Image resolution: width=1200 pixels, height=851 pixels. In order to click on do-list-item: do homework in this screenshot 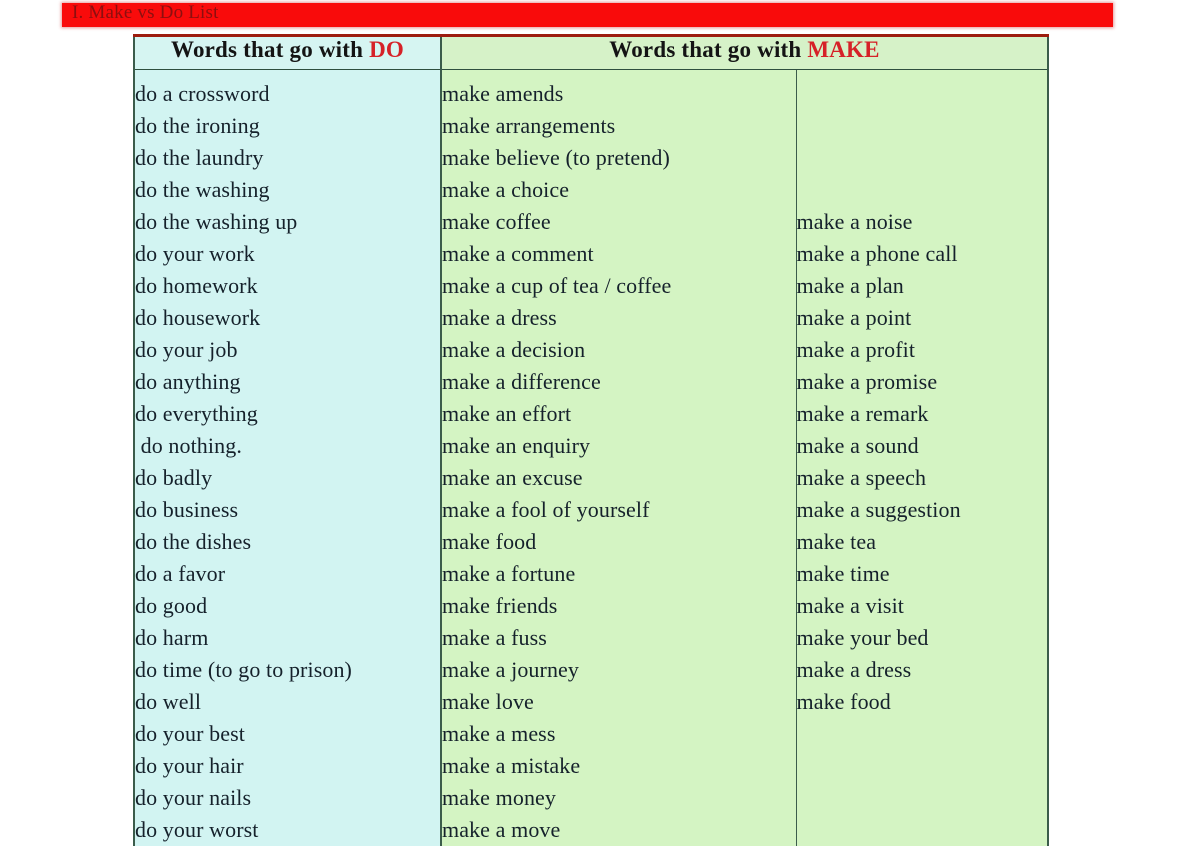, I will do `click(196, 285)`.